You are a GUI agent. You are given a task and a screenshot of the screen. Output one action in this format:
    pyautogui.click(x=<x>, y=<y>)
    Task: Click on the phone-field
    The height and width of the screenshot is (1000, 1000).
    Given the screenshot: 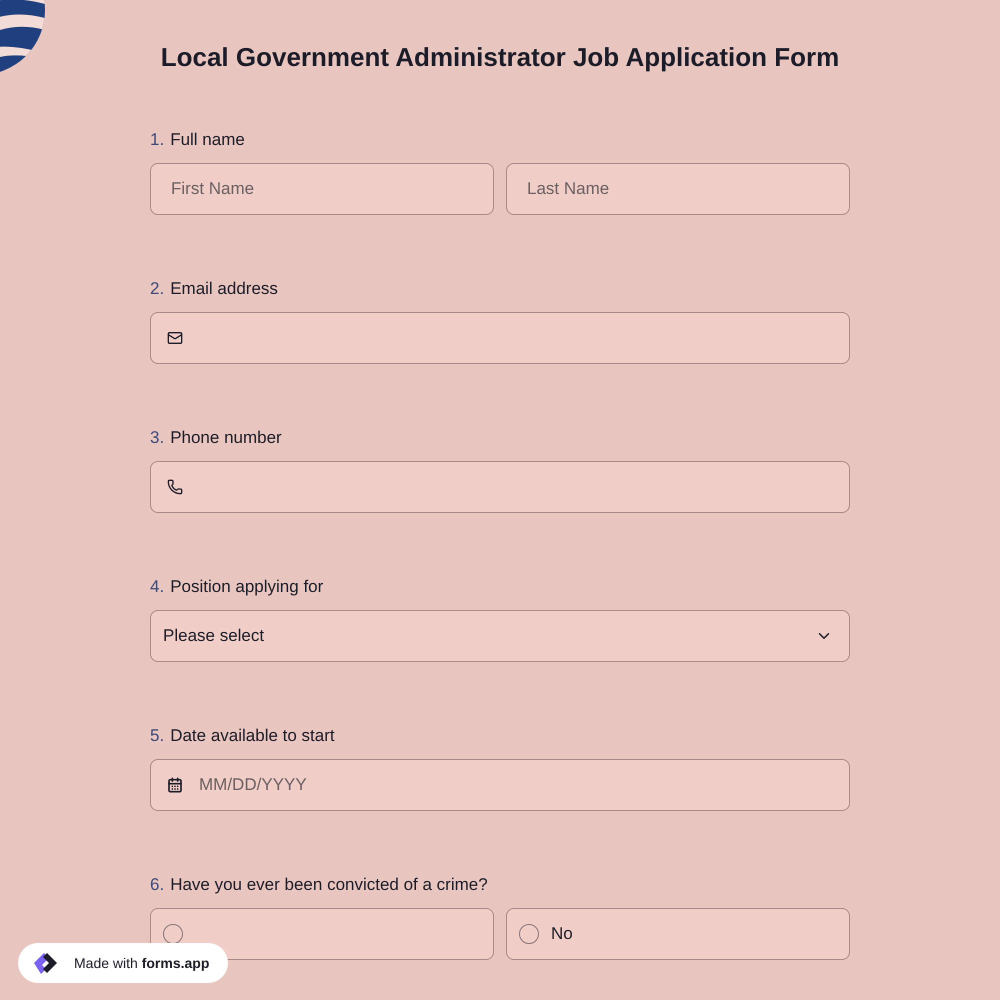 What is the action you would take?
    pyautogui.click(x=500, y=487)
    